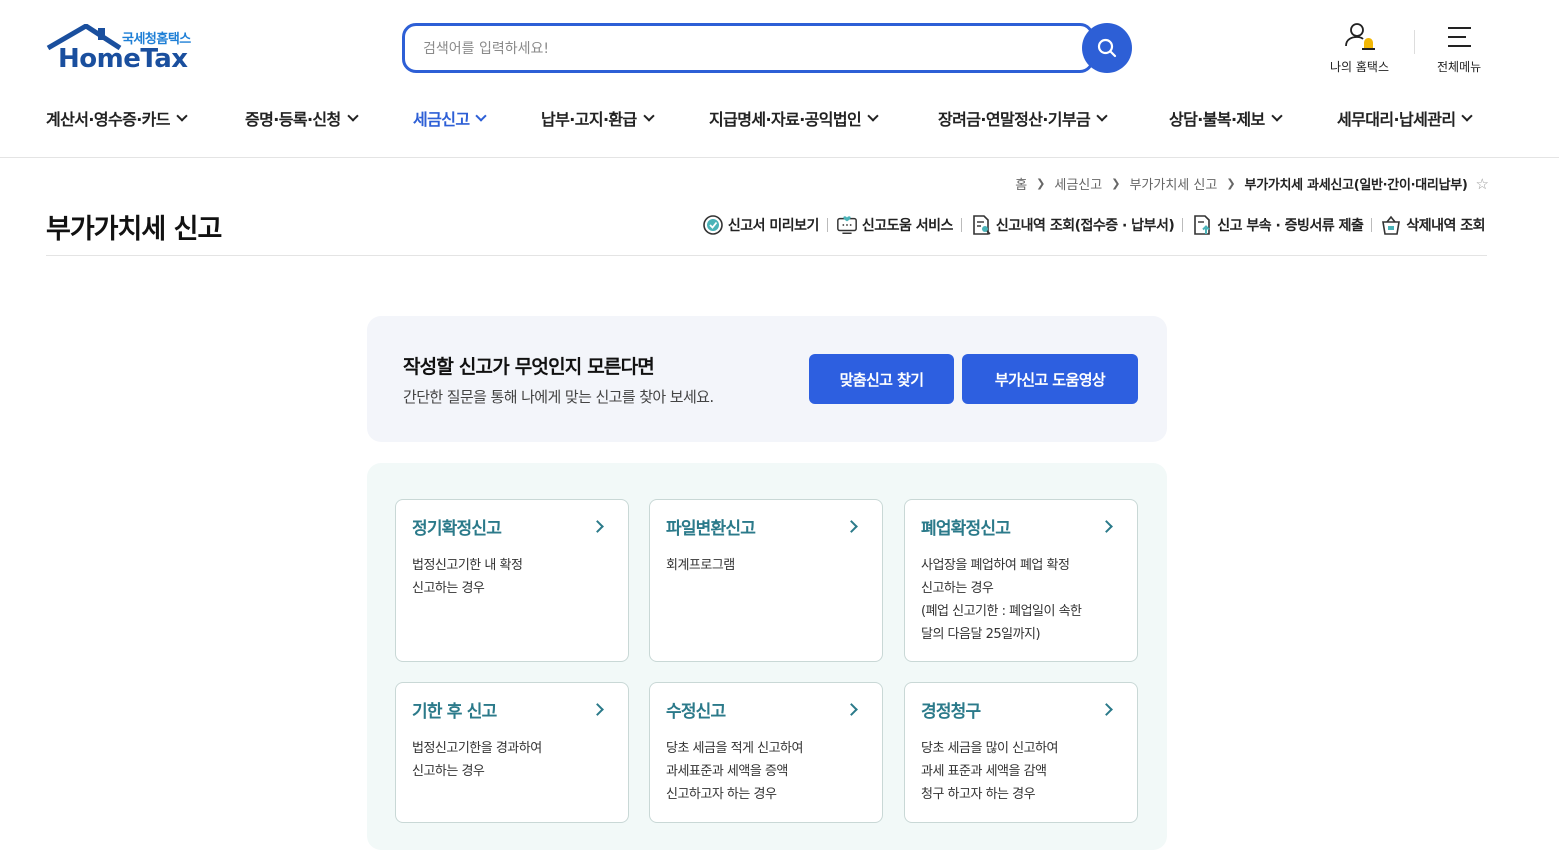 Image resolution: width=1559 pixels, height=850 pixels. I want to click on banner-description: 간단한 질문을 통해 나에게 맞는 신고를 찾아 보세요., so click(558, 397).